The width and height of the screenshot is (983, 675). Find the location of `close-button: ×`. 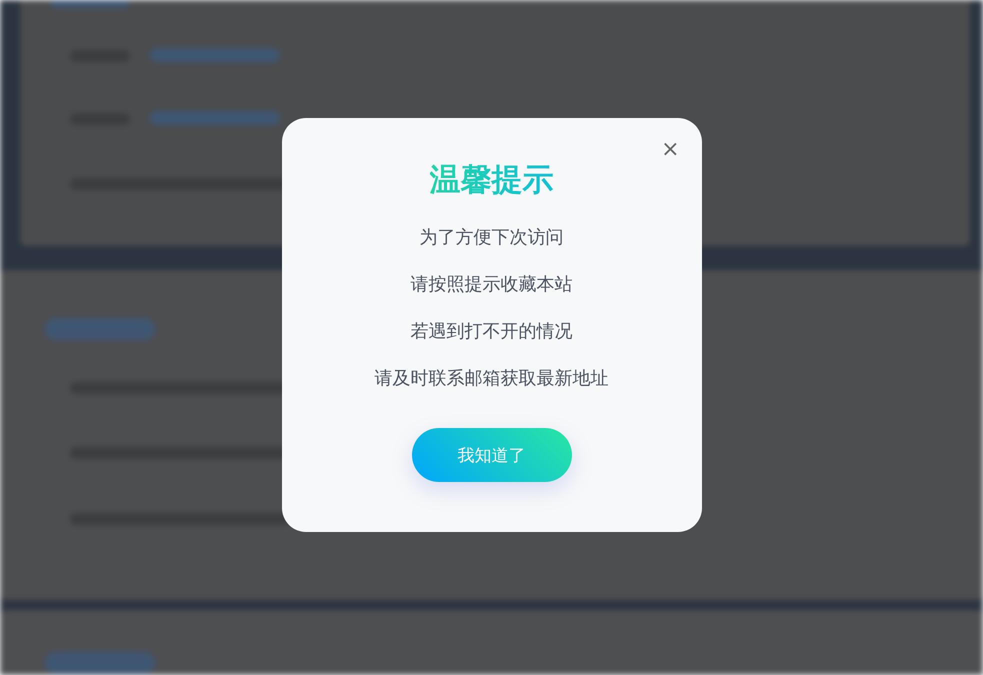

close-button: × is located at coordinates (670, 150).